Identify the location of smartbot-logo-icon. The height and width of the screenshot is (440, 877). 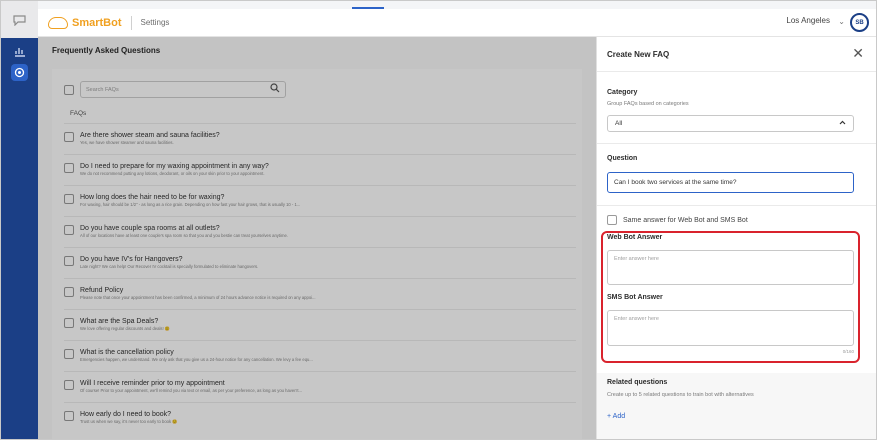
(58, 22).